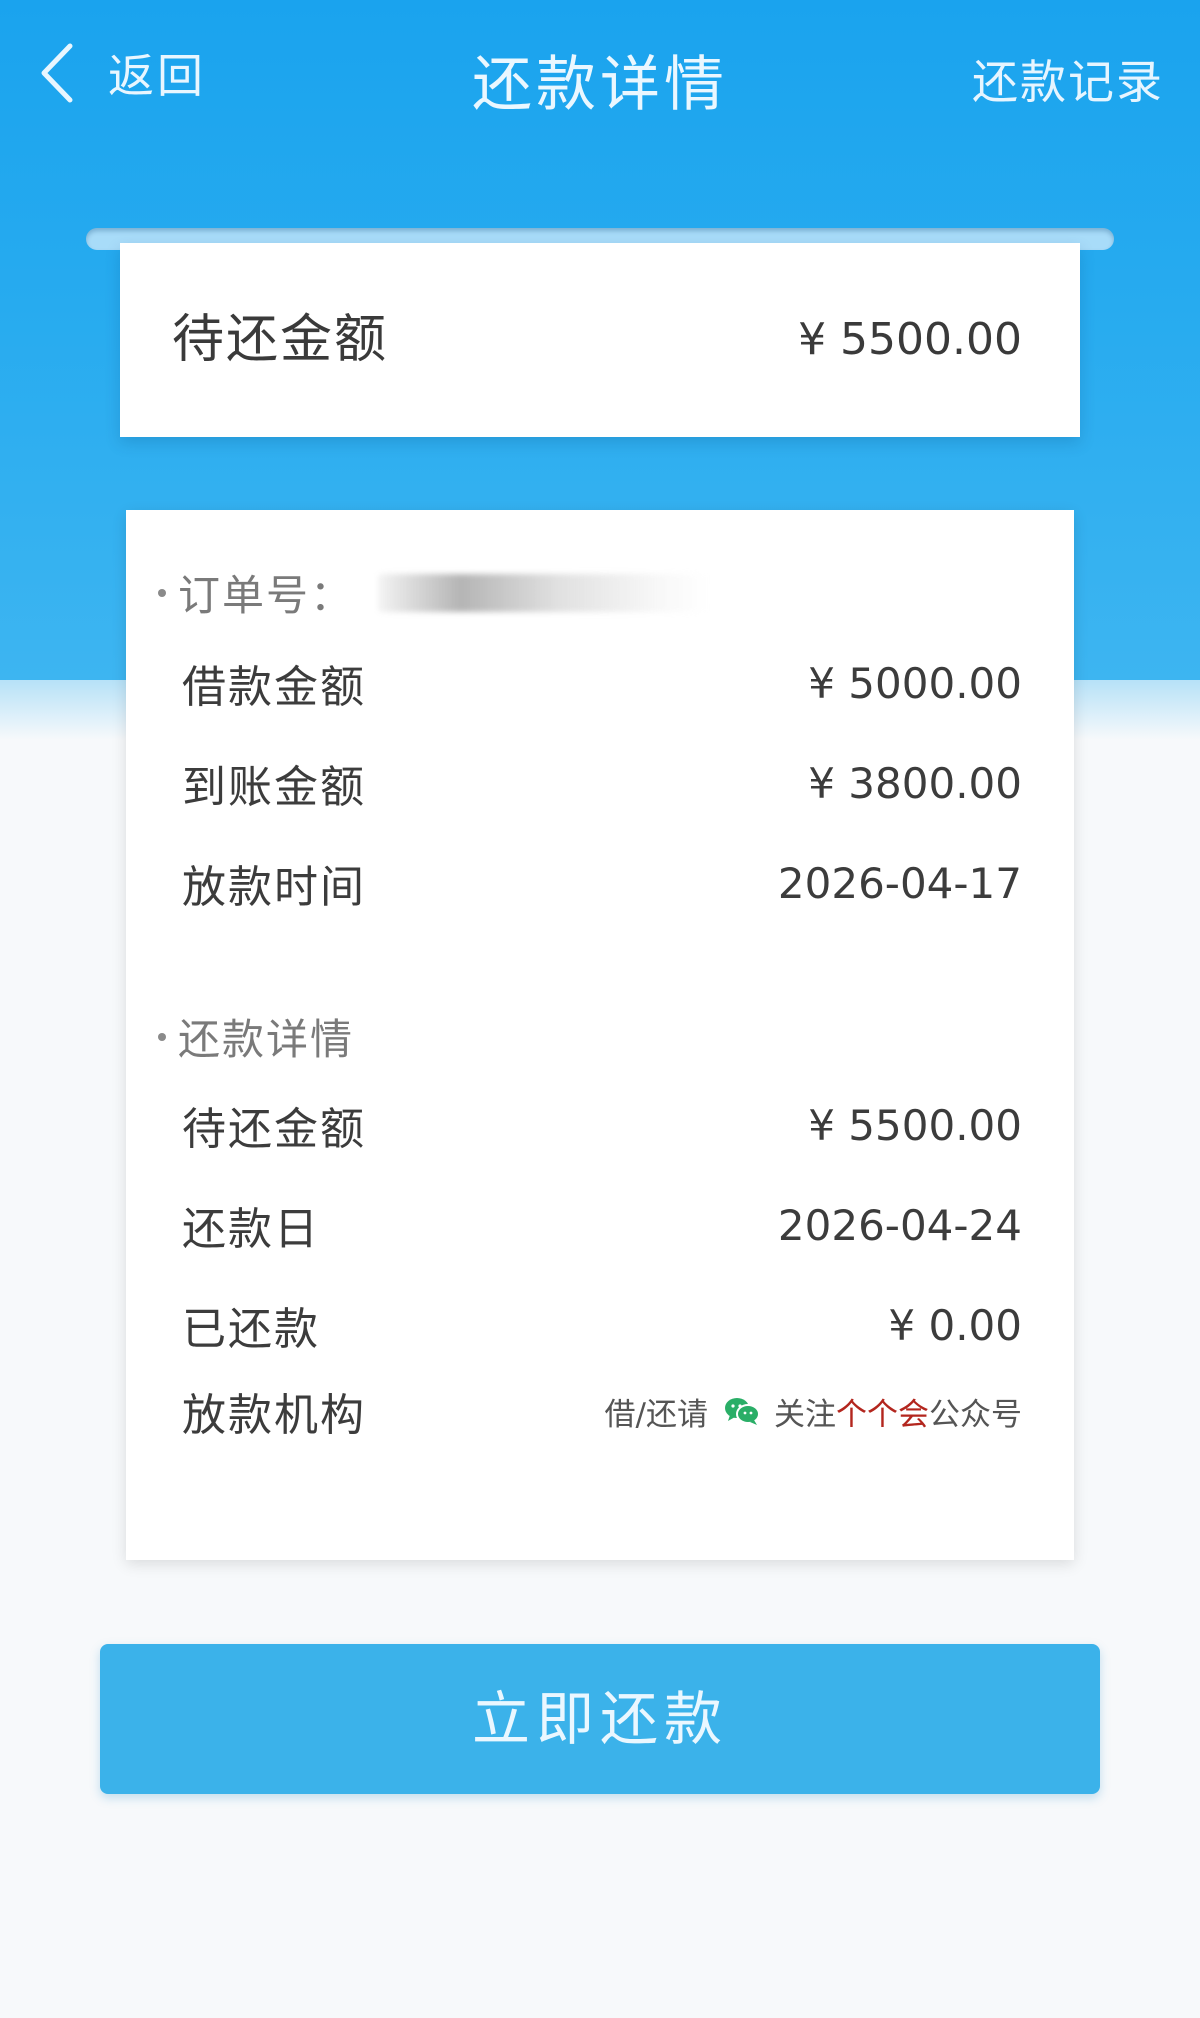 The height and width of the screenshot is (2018, 1200). I want to click on institution-brand: 个个会, so click(882, 1414).